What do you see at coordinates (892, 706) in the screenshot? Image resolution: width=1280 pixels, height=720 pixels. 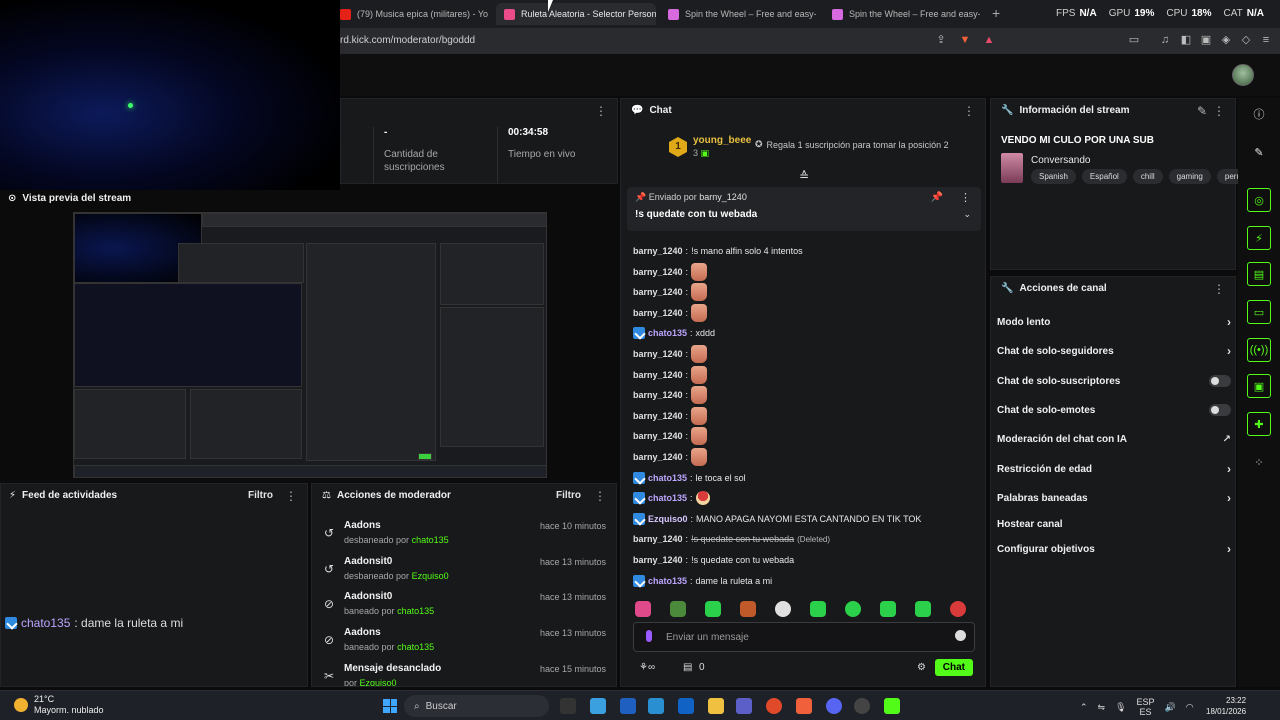 I see `kick-app-icon` at bounding box center [892, 706].